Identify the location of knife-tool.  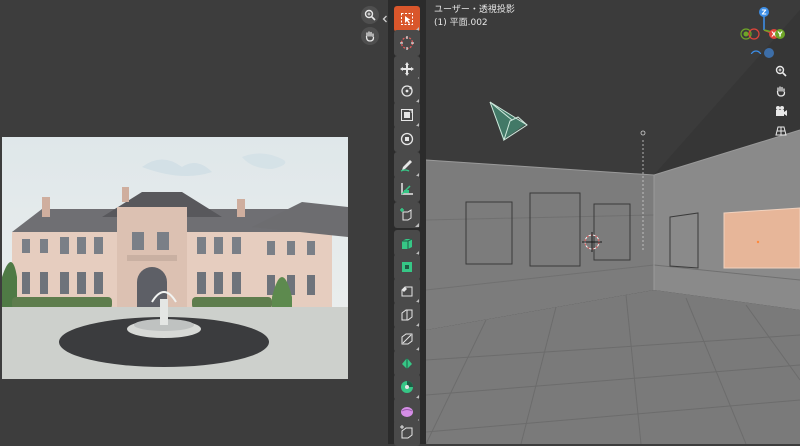
(407, 339).